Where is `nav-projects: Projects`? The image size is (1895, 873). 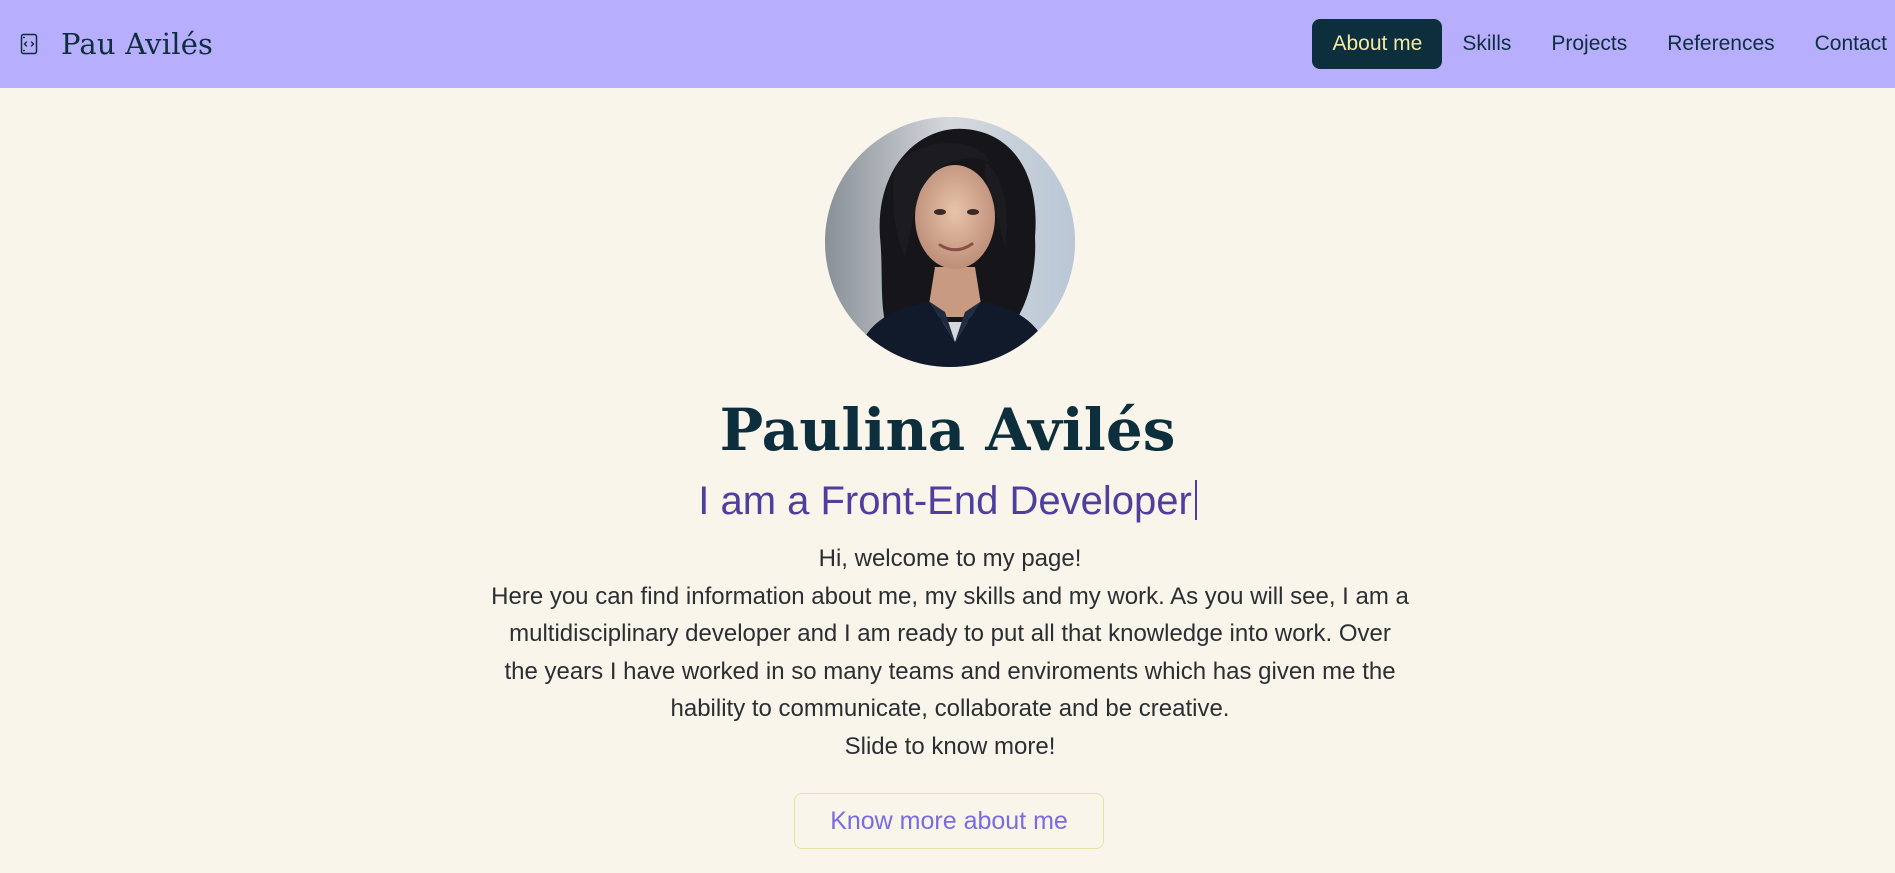 nav-projects: Projects is located at coordinates (1589, 44).